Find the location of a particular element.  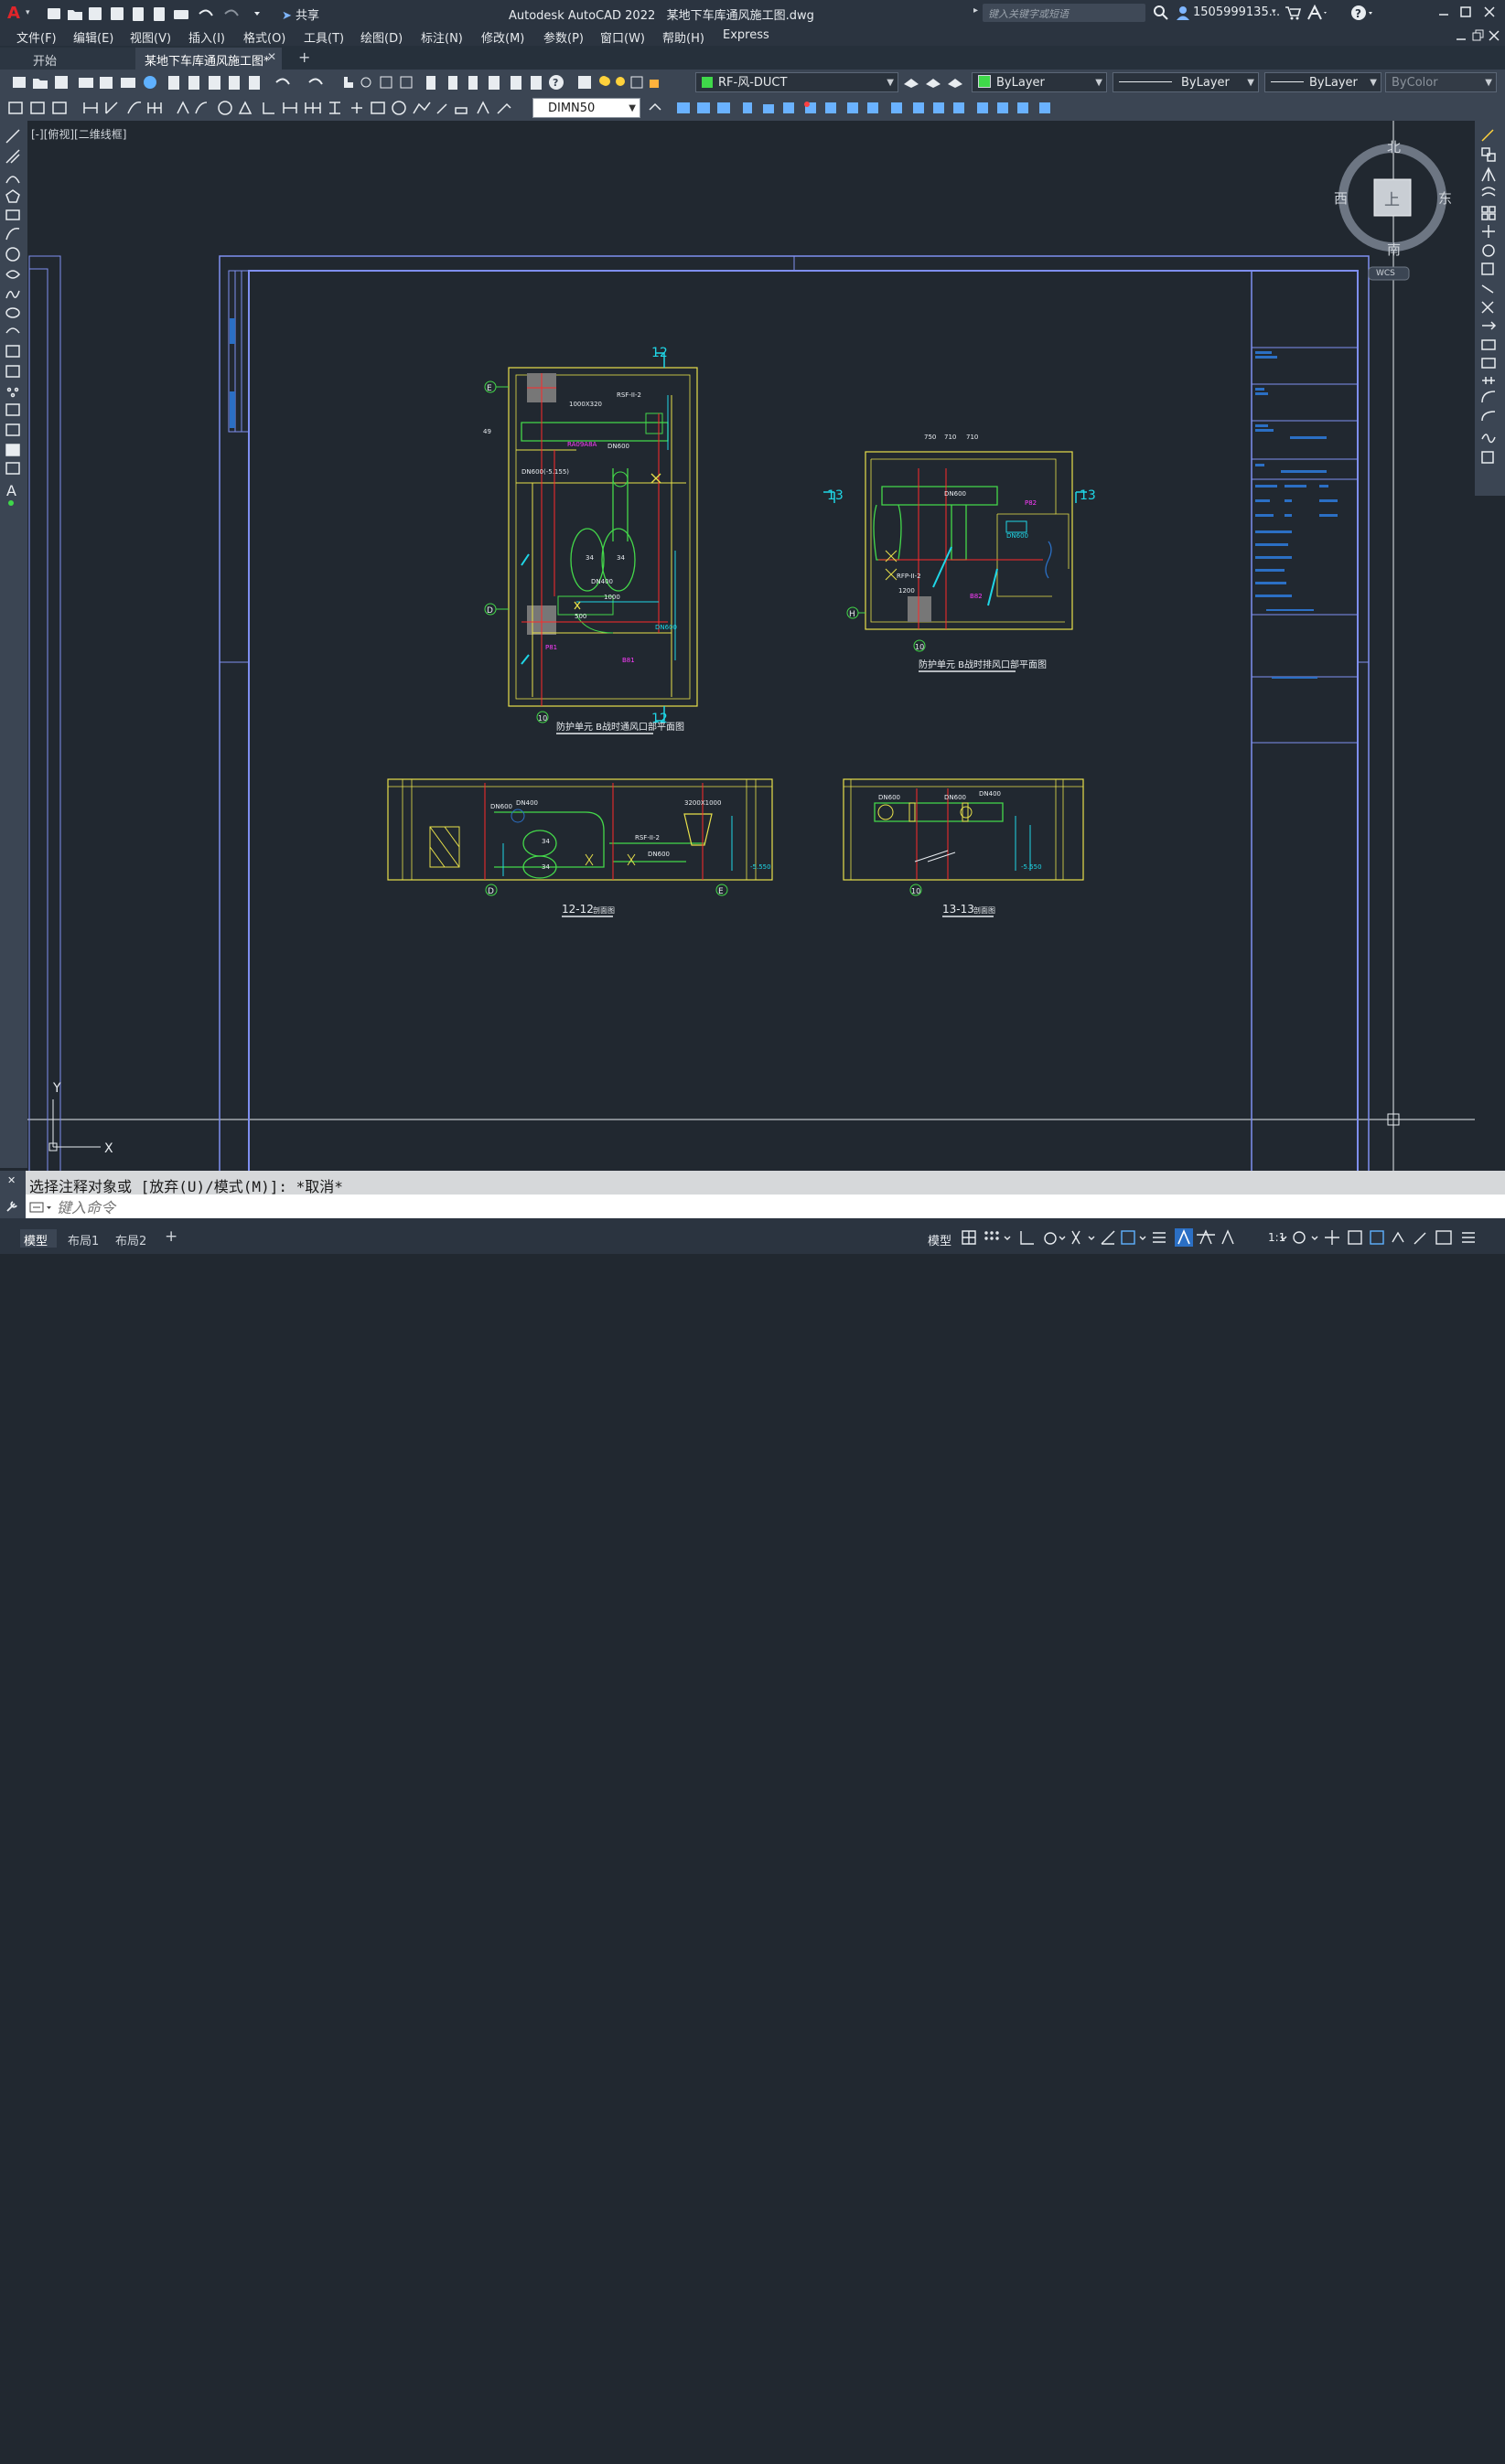

toolbar-help-icon is located at coordinates (557, 82).